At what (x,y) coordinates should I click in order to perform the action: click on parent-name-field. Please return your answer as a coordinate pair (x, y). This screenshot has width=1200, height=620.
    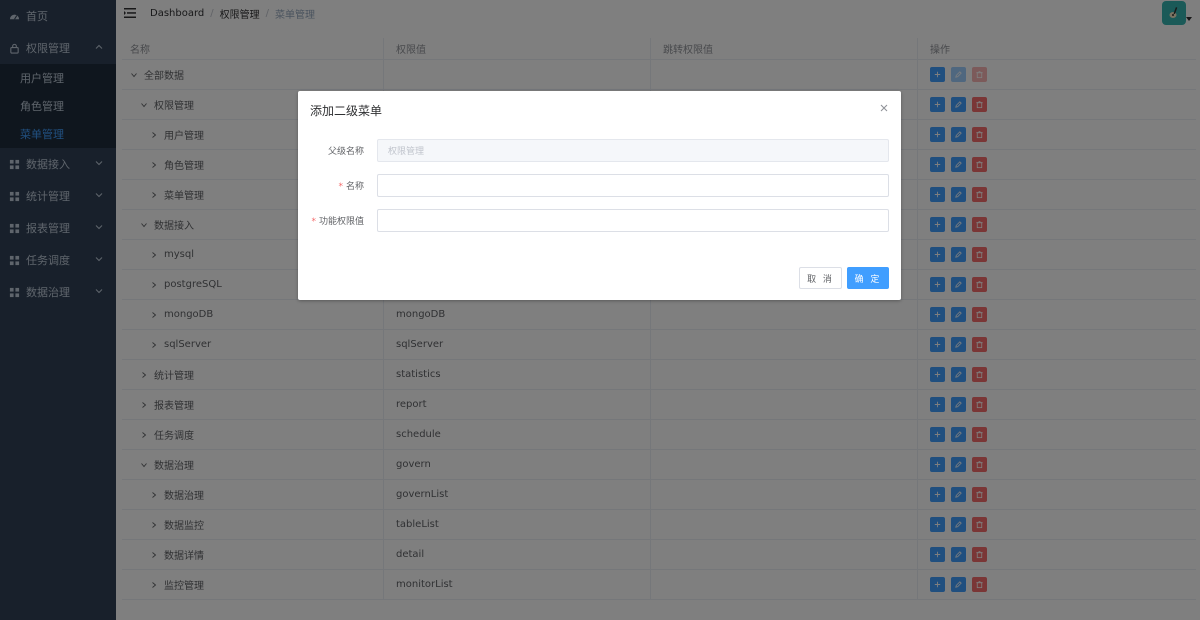
    Looking at the image, I should click on (633, 150).